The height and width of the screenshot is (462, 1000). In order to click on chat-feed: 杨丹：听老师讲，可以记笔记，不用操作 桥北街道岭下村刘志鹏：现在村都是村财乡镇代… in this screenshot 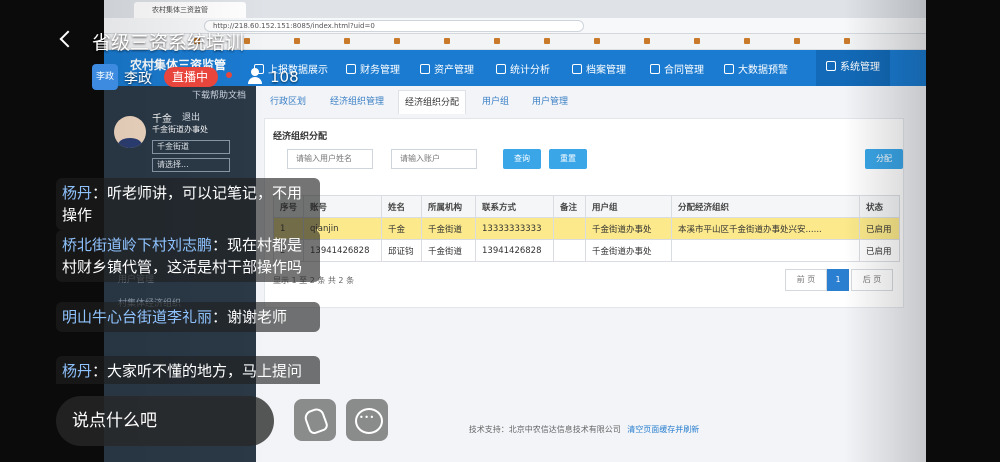, I will do `click(191, 278)`.